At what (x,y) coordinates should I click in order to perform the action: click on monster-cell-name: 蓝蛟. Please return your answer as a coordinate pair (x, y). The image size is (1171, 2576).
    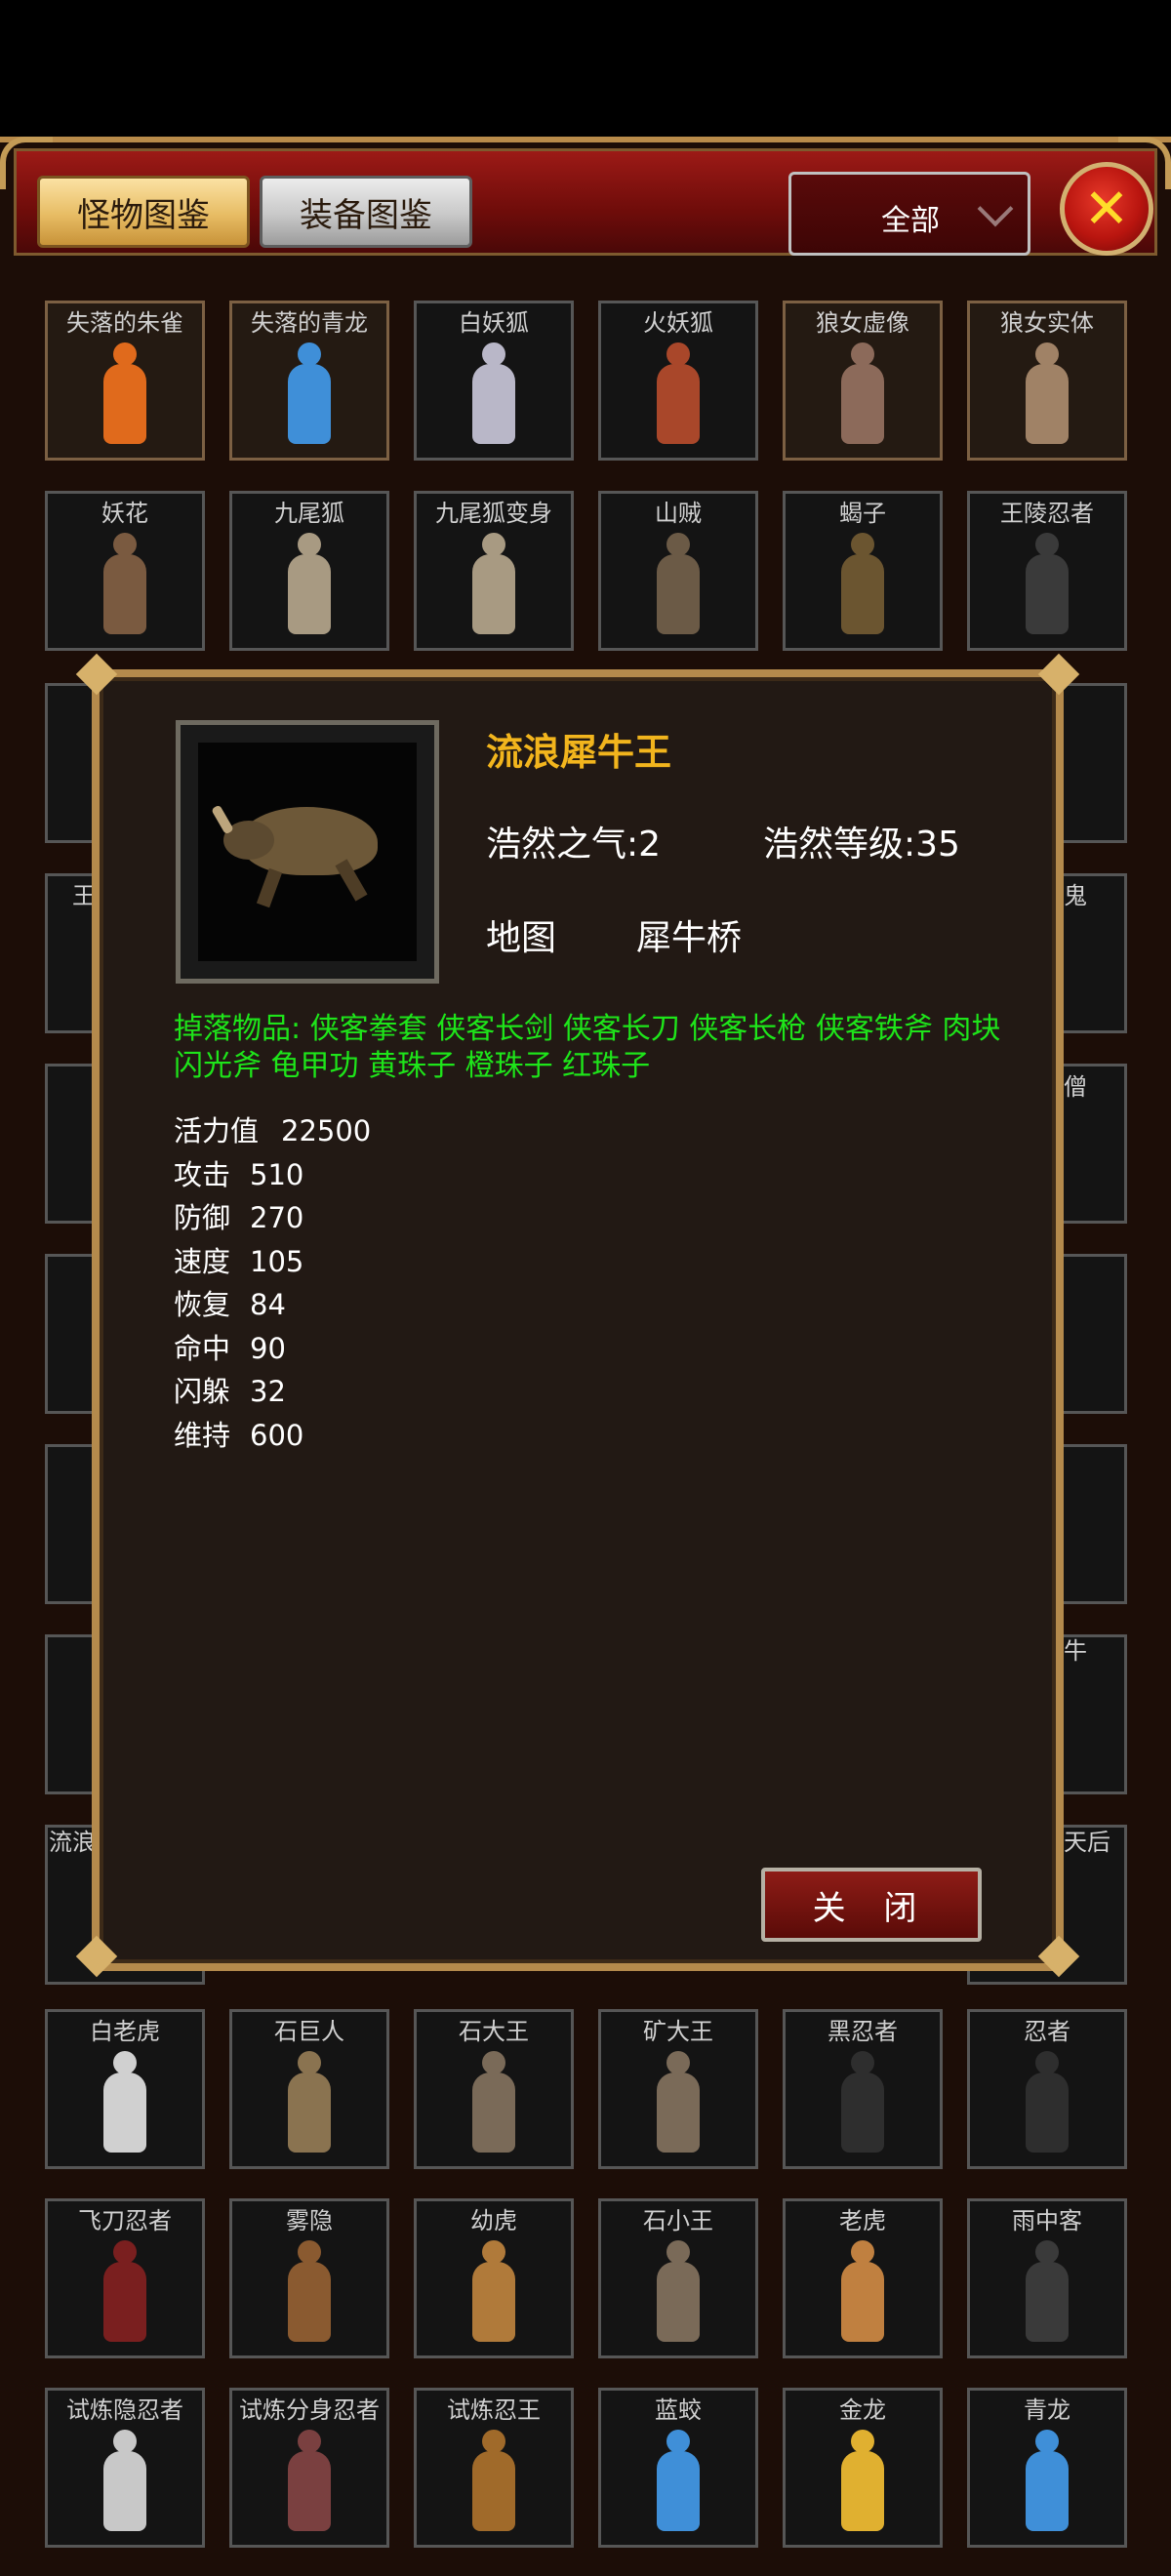
    Looking at the image, I should click on (678, 2410).